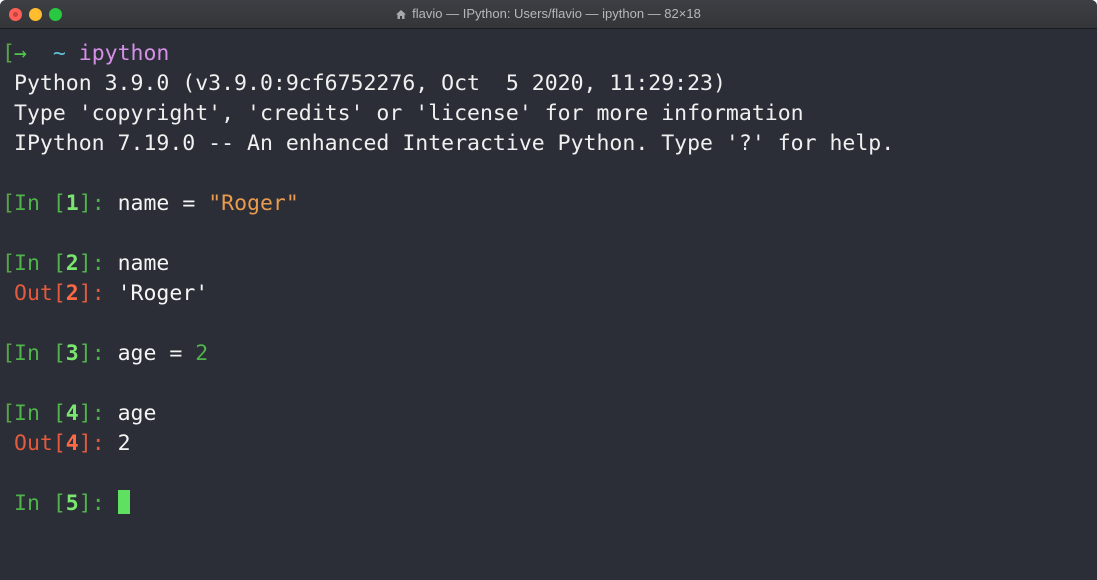 Image resolution: width=1097 pixels, height=580 pixels. I want to click on input-prompt-line: [In [2]: name, so click(548, 264).